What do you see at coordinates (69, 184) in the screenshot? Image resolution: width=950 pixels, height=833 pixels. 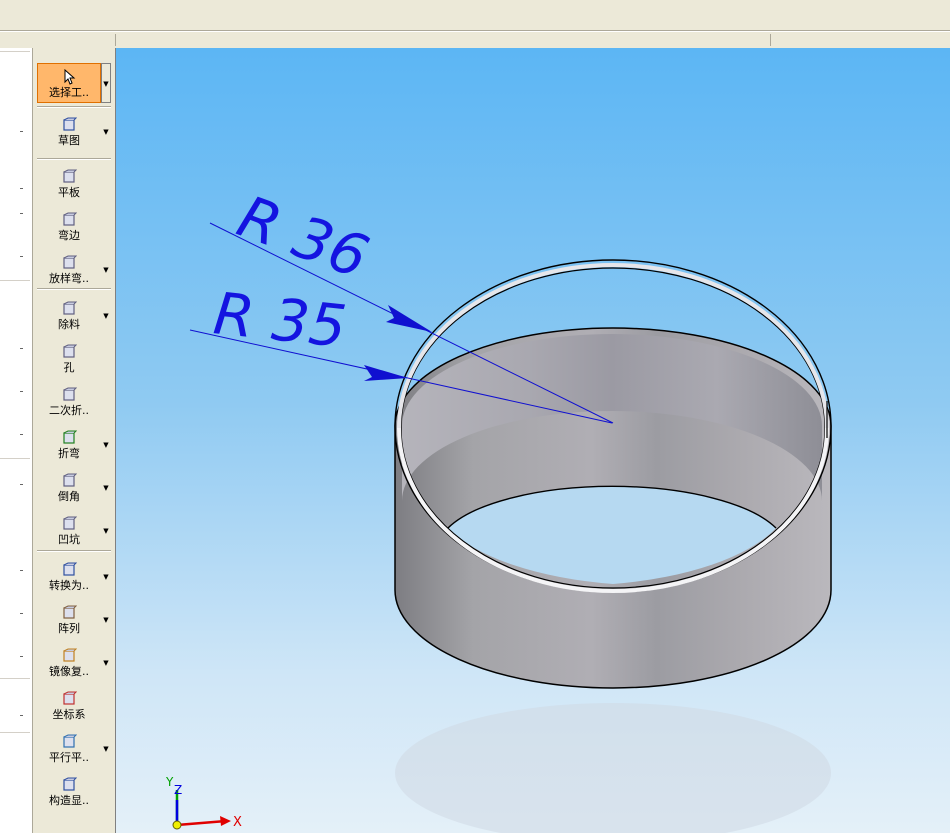 I see `tool-button-flat-plate: 平板` at bounding box center [69, 184].